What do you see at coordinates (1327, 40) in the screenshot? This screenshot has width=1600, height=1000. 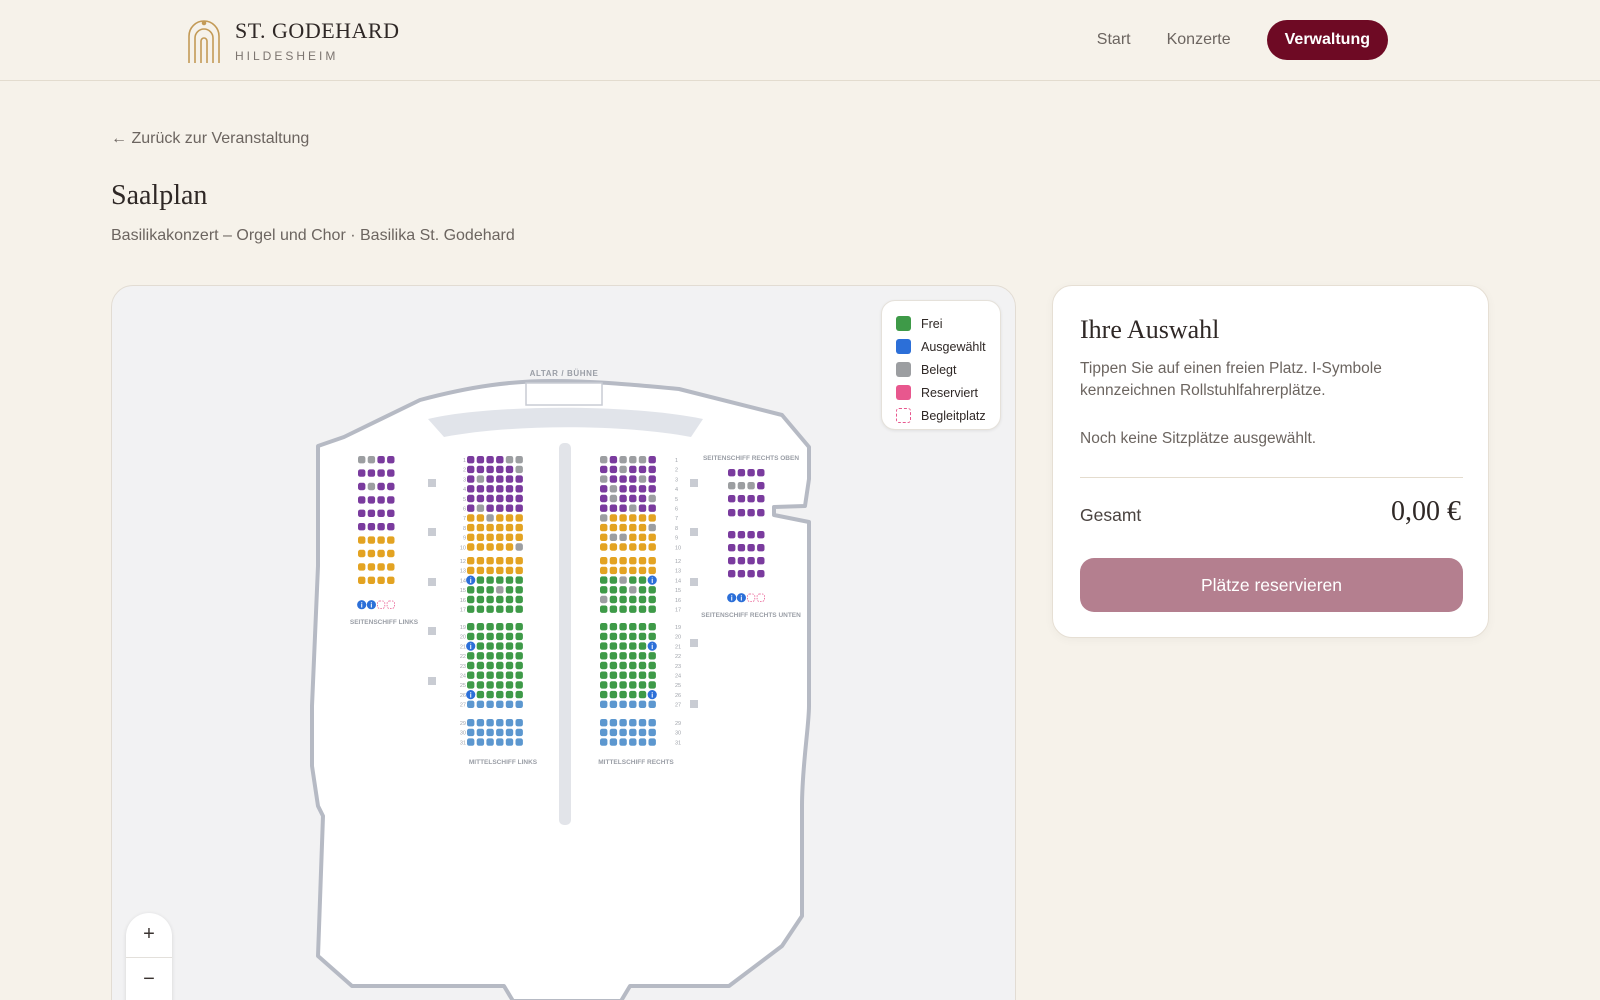 I see `nav-admin-button: Verwaltung` at bounding box center [1327, 40].